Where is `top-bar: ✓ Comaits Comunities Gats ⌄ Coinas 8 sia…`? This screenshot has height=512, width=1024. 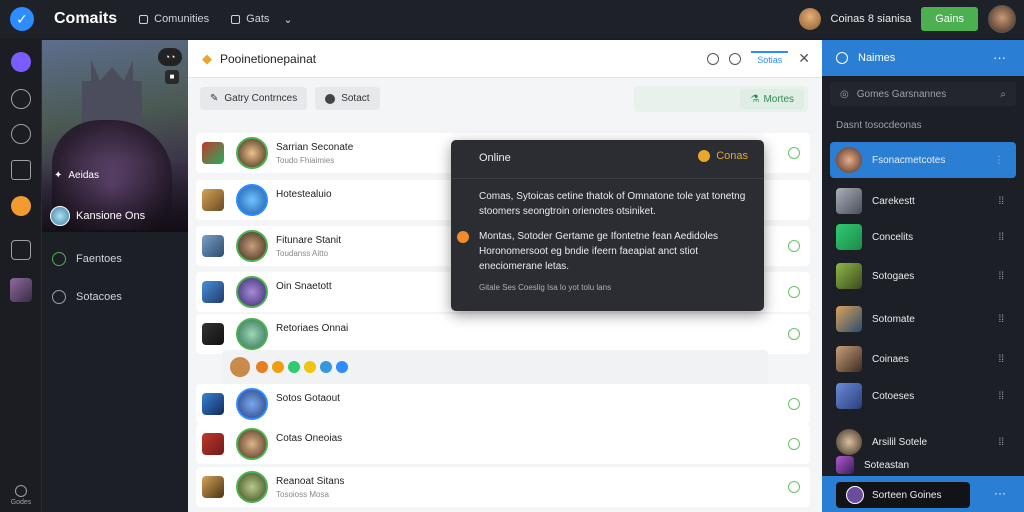 top-bar: ✓ Comaits Comunities Gats ⌄ Coinas 8 sia… is located at coordinates (512, 19).